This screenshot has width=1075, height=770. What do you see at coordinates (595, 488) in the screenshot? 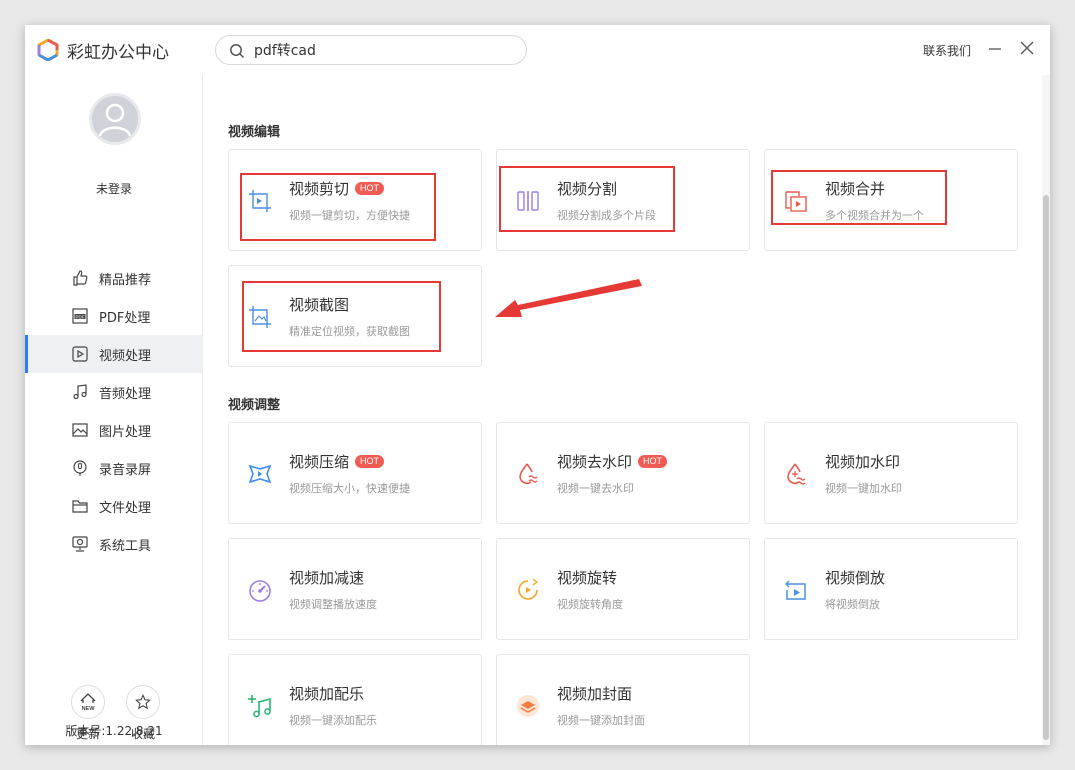
I see `card-desc: 视频一键去水印` at bounding box center [595, 488].